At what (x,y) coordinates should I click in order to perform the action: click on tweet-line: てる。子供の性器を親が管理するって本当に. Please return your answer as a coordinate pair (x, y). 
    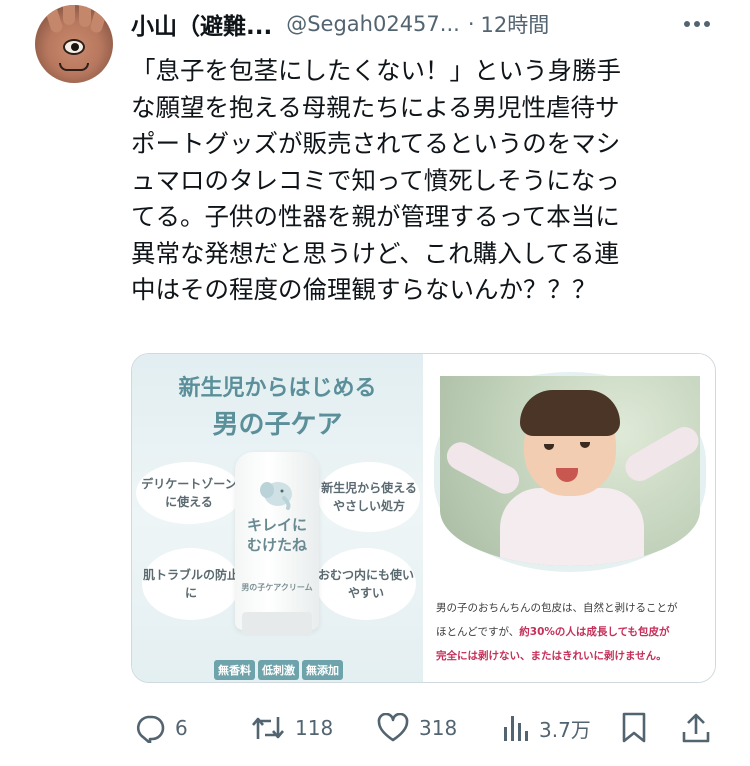
    Looking at the image, I should click on (375, 216).